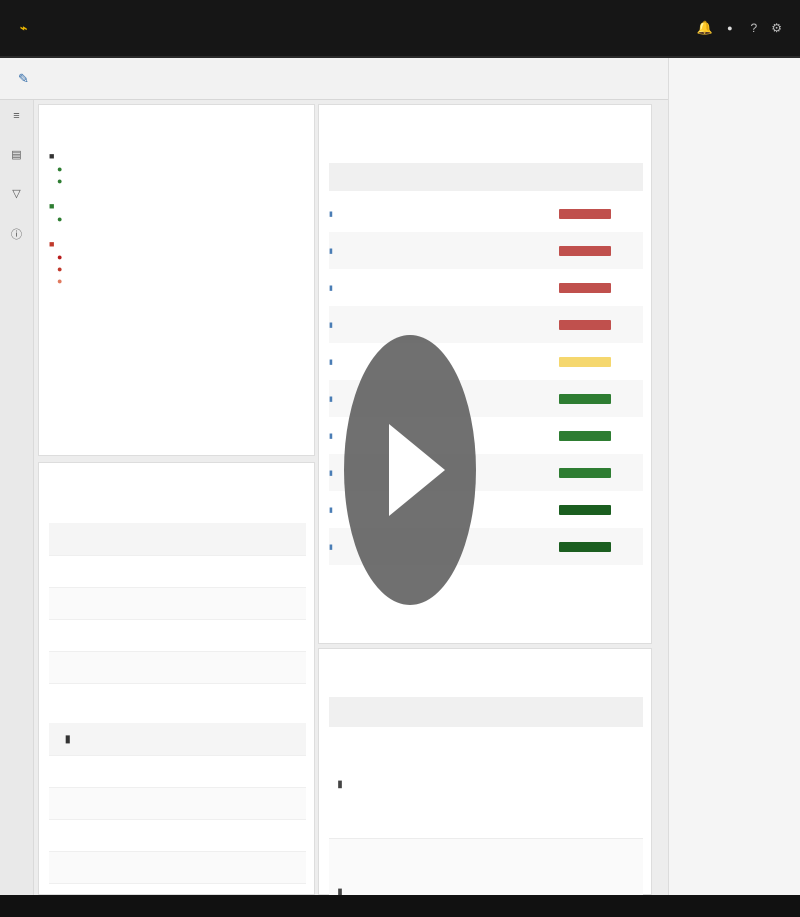 The height and width of the screenshot is (917, 800). I want to click on tree-group: ■ ● ●, so click(176, 168).